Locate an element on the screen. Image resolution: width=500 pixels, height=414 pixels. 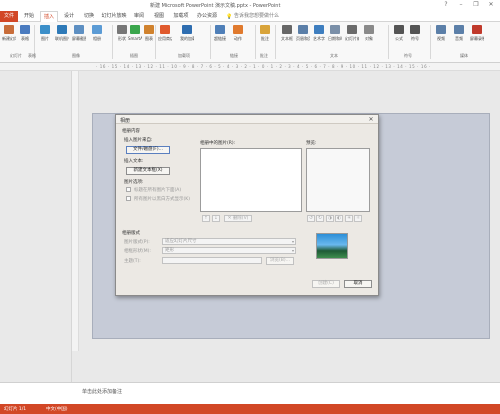
status-bar: 幻灯片 1/1 中文(中国) is located at coordinates (250, 409).